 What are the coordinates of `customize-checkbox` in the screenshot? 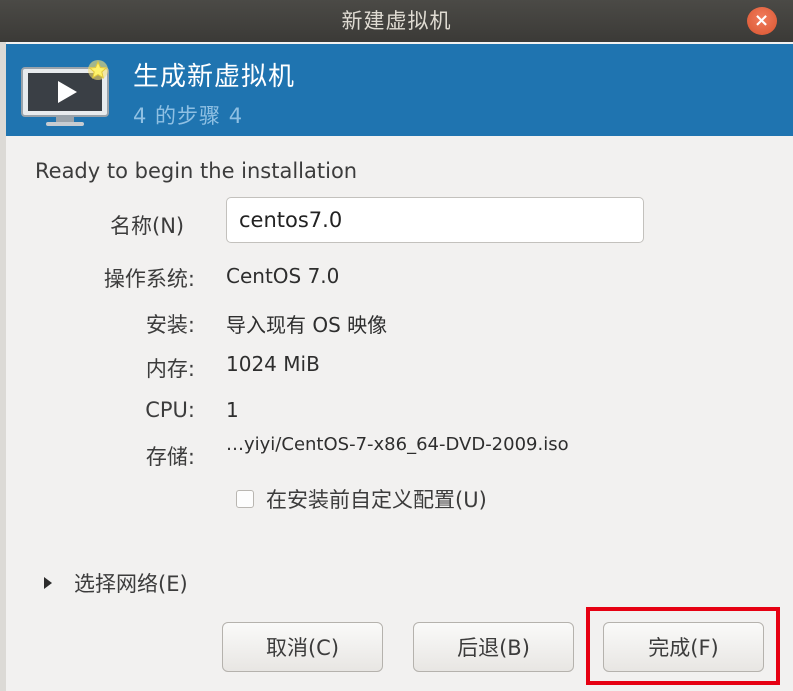 It's located at (245, 499).